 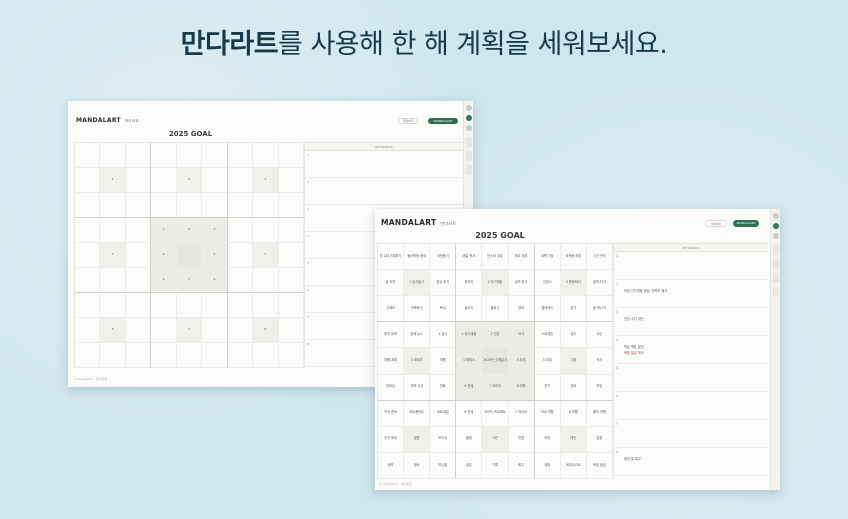 I want to click on mandalart-cell-front: 청소, so click(x=417, y=465).